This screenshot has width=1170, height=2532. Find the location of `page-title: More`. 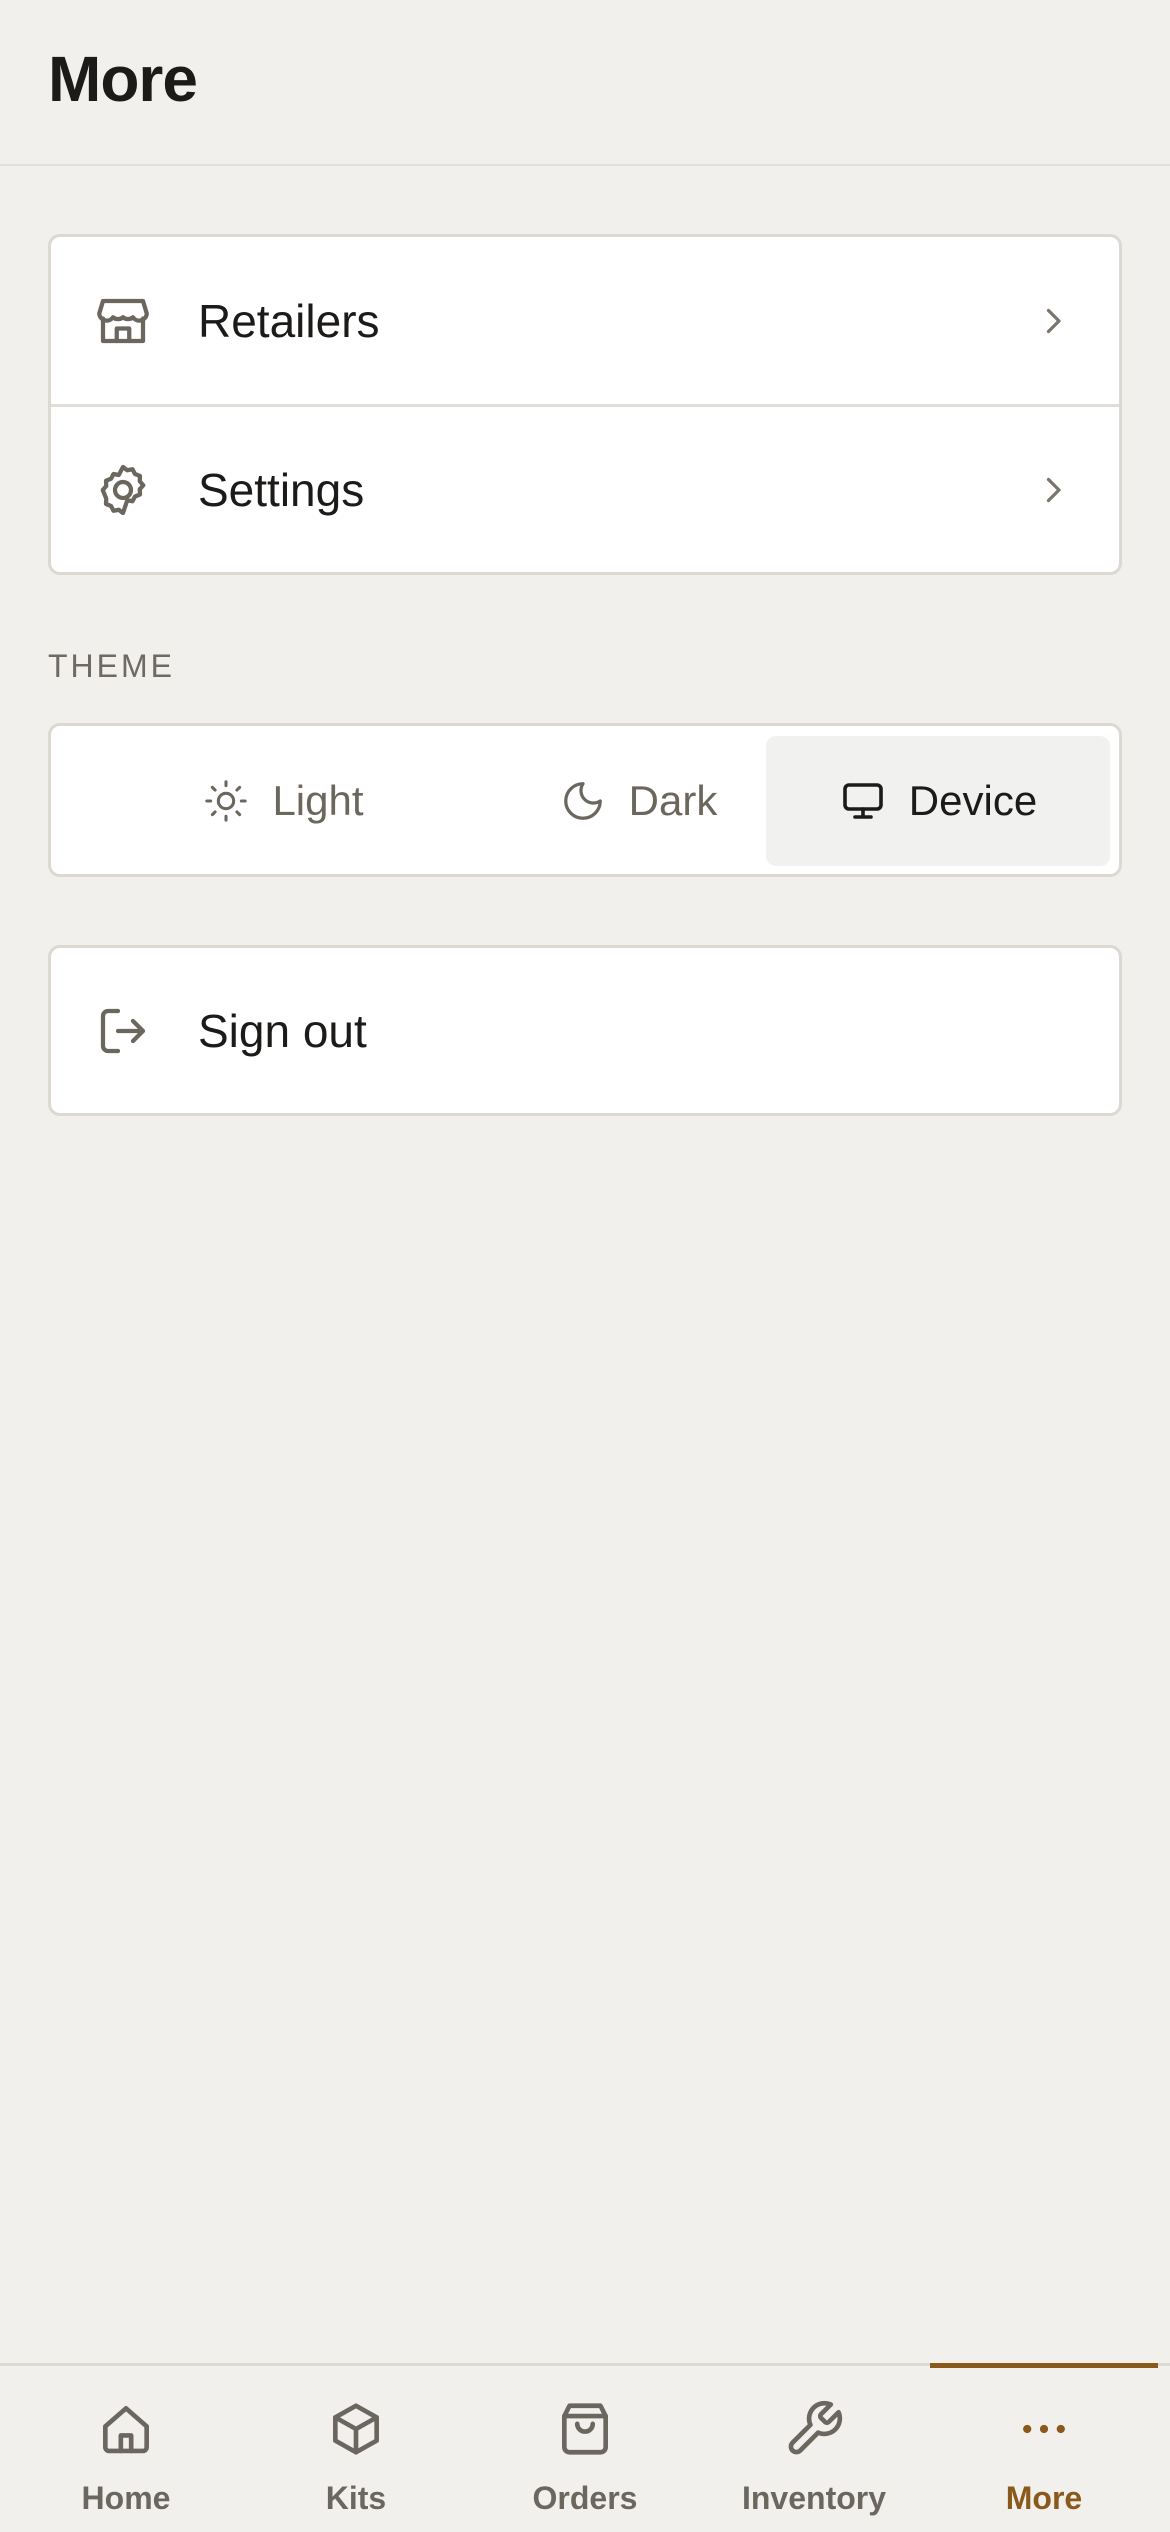

page-title: More is located at coordinates (123, 79).